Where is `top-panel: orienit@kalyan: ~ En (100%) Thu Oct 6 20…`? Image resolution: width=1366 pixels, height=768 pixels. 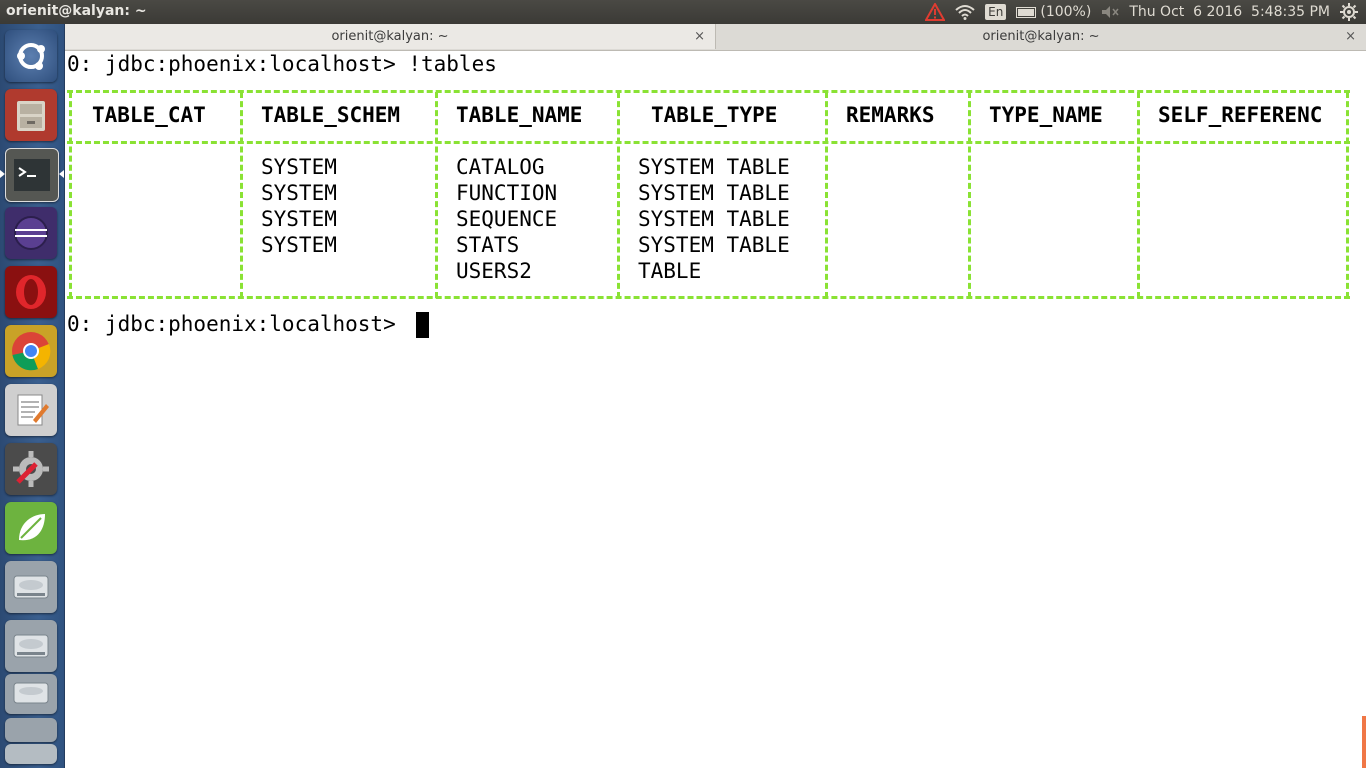 top-panel: orienit@kalyan: ~ En (100%) Thu Oct 6 20… is located at coordinates (683, 12).